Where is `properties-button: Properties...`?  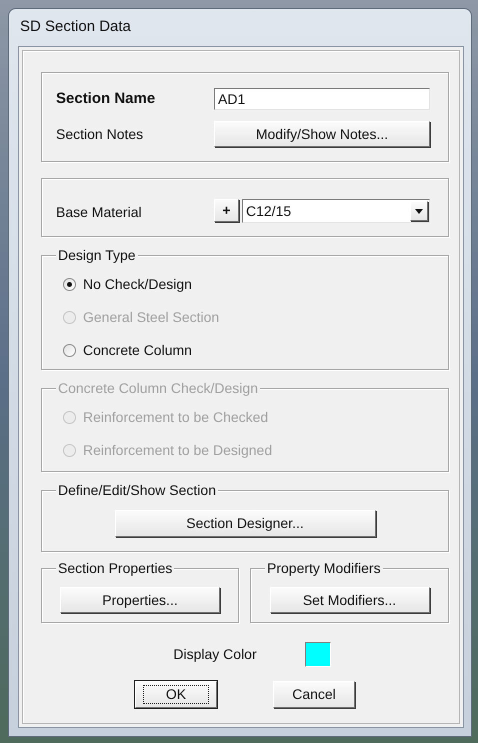 properties-button: Properties... is located at coordinates (140, 600).